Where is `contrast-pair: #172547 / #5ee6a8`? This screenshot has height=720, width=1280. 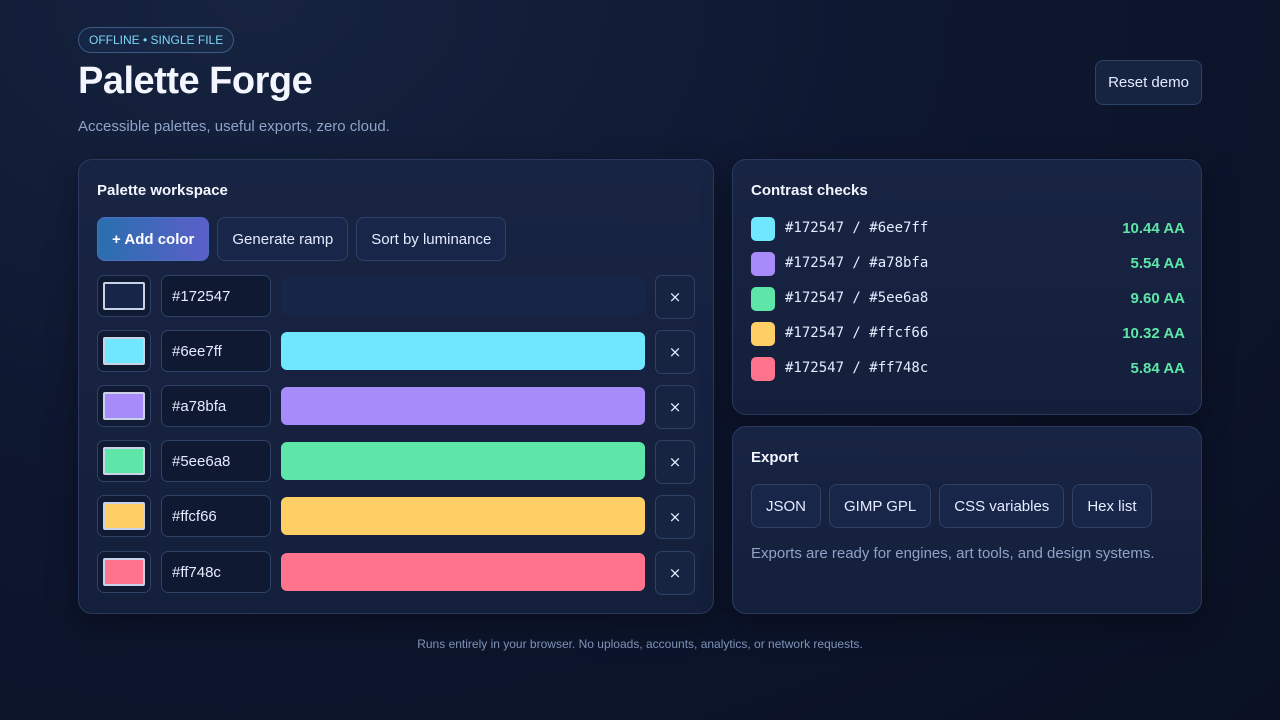
contrast-pair: #172547 / #5ee6a8 is located at coordinates (857, 298).